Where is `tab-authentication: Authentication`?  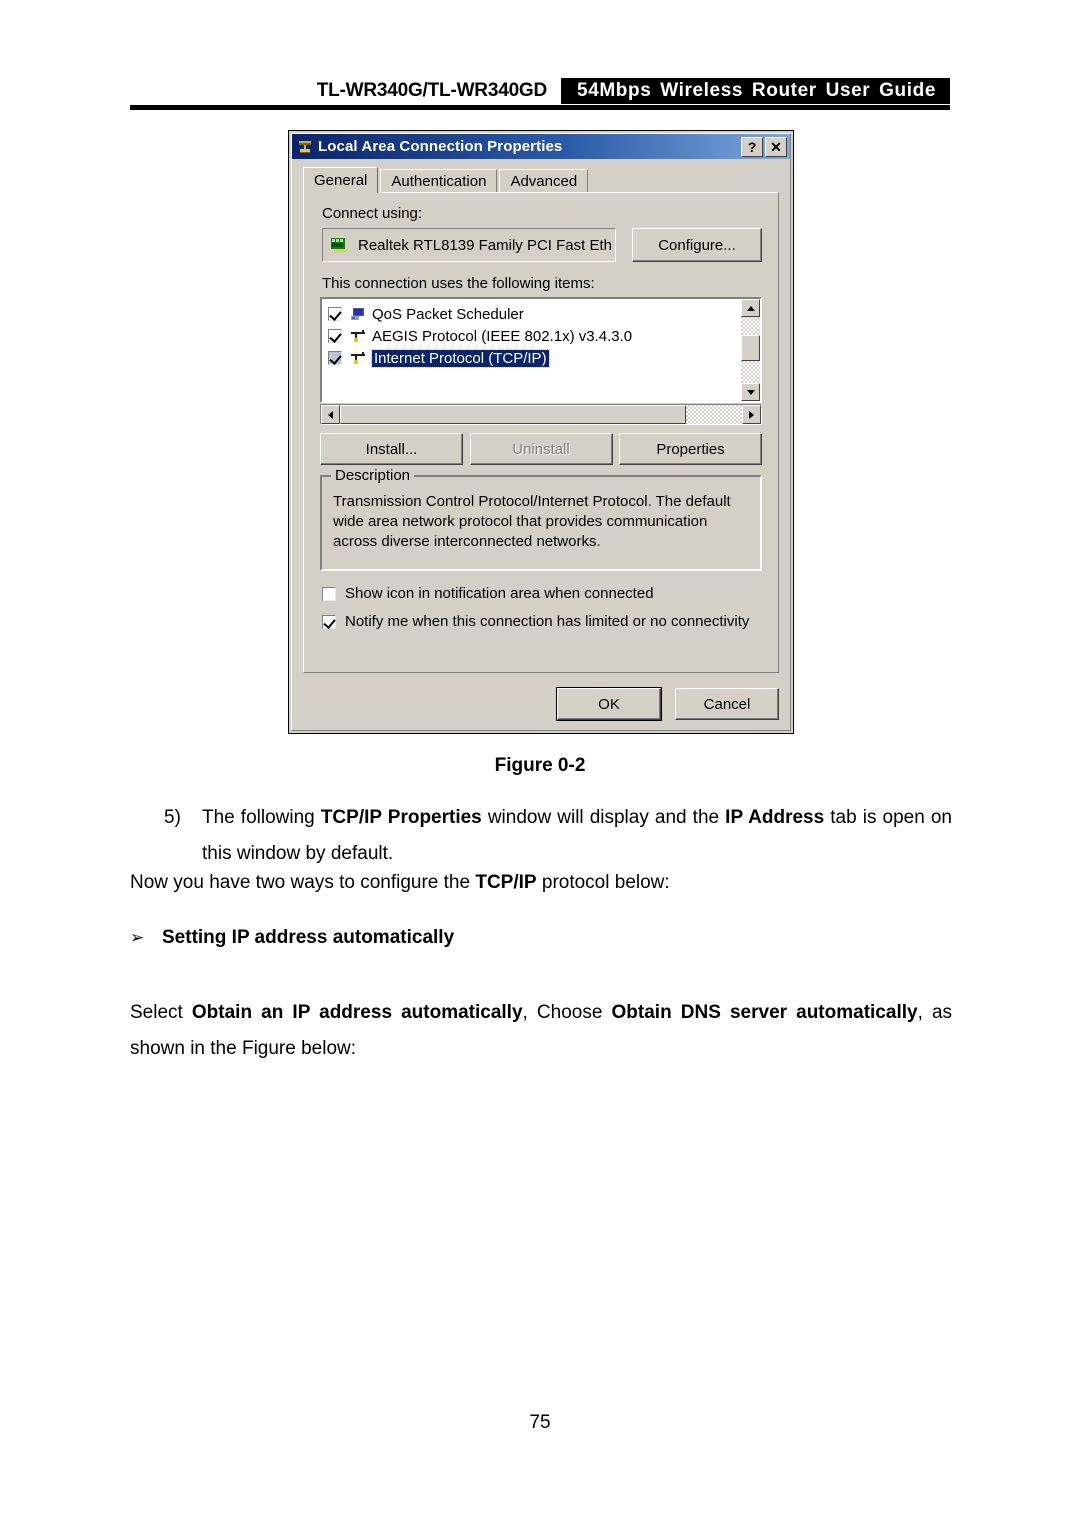 tab-authentication: Authentication is located at coordinates (439, 181).